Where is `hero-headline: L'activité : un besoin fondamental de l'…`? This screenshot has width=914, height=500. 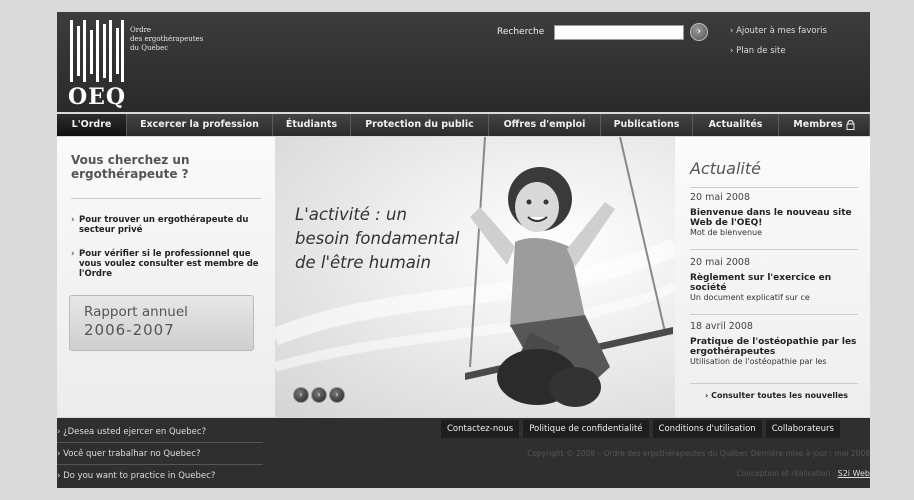 hero-headline: L'activité : un besoin fondamental de l'… is located at coordinates (395, 239).